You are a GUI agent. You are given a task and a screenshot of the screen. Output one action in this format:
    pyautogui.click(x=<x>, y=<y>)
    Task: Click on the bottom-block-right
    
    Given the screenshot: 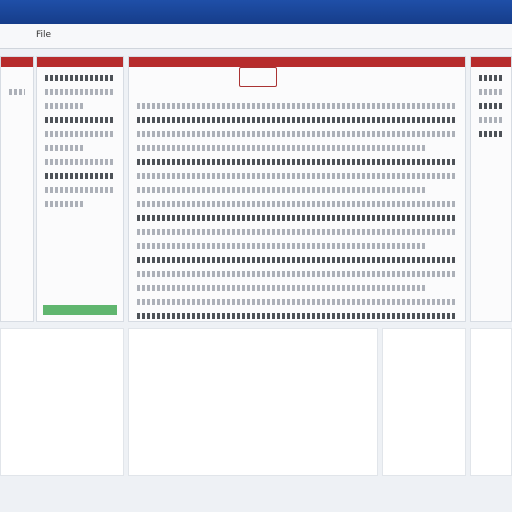 What is the action you would take?
    pyautogui.click(x=424, y=402)
    